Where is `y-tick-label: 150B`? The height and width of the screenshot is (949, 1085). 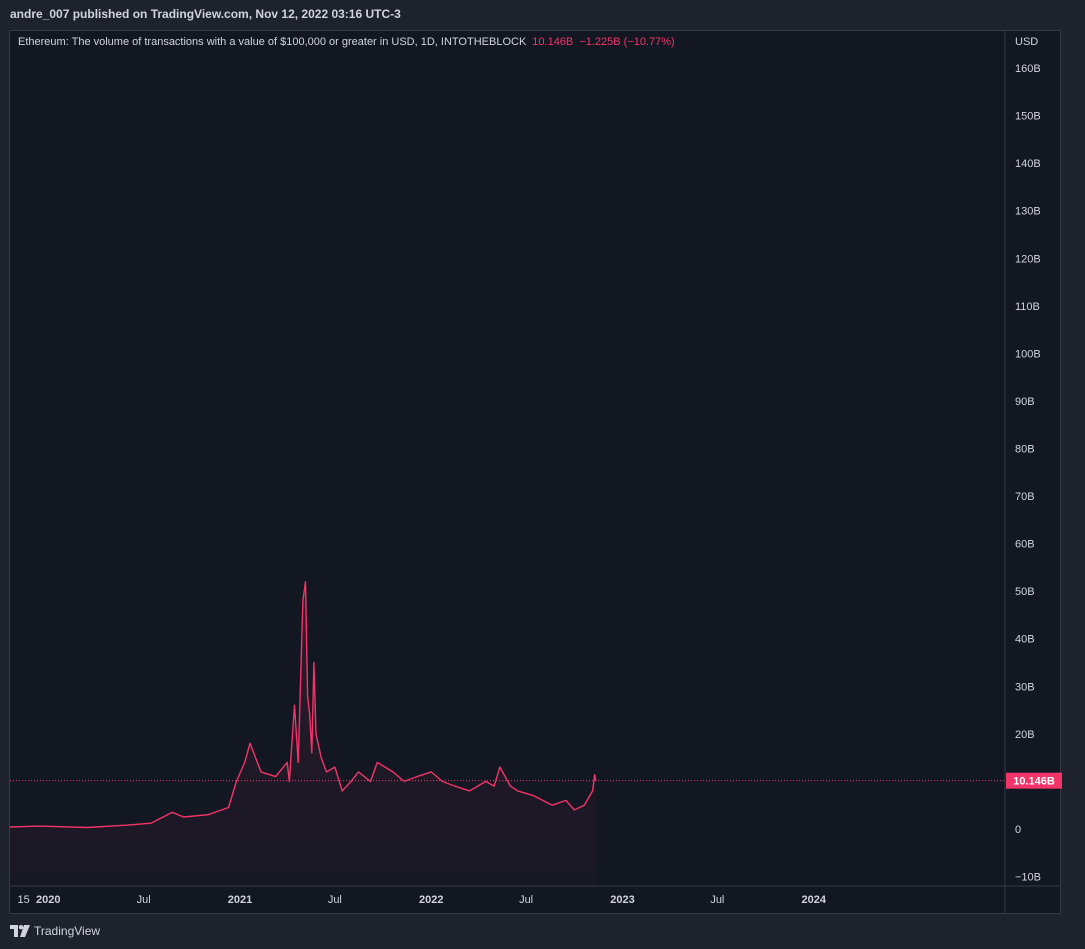 y-tick-label: 150B is located at coordinates (1028, 117).